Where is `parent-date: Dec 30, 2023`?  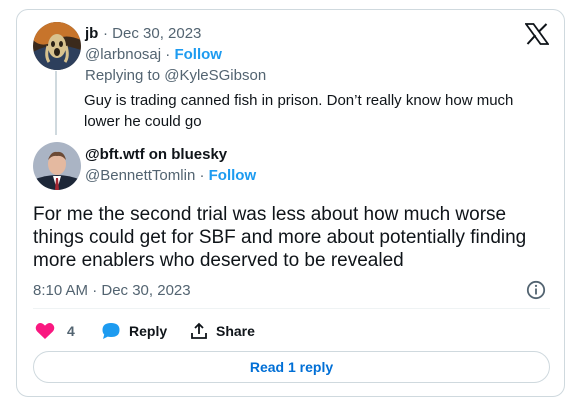 parent-date: Dec 30, 2023 is located at coordinates (156, 33).